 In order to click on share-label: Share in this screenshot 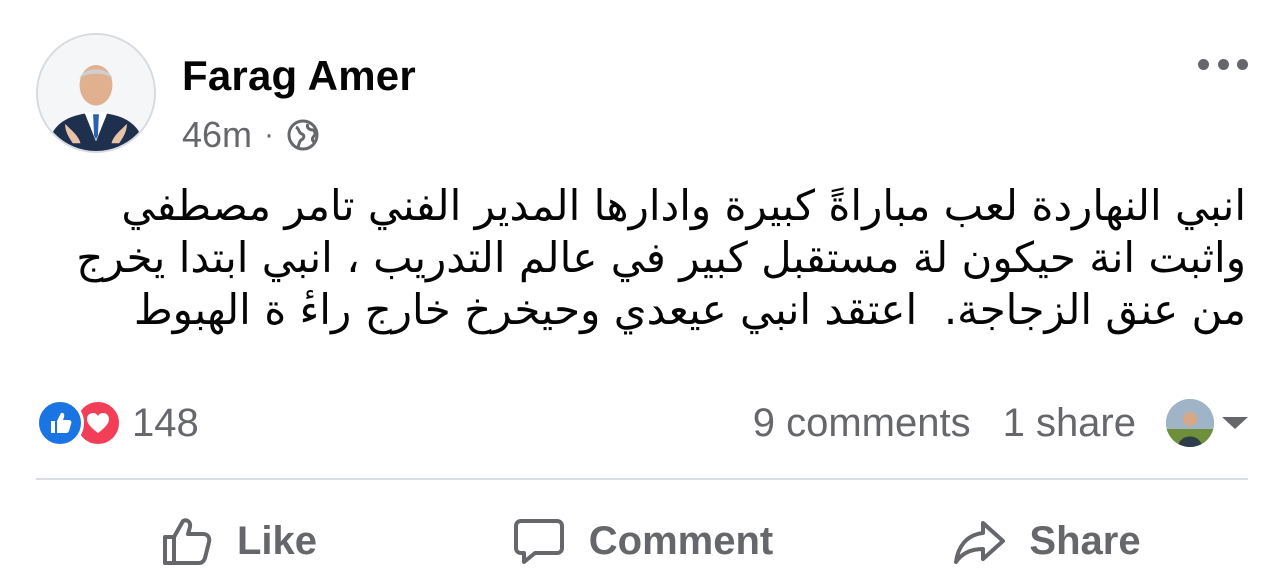, I will do `click(1085, 540)`.